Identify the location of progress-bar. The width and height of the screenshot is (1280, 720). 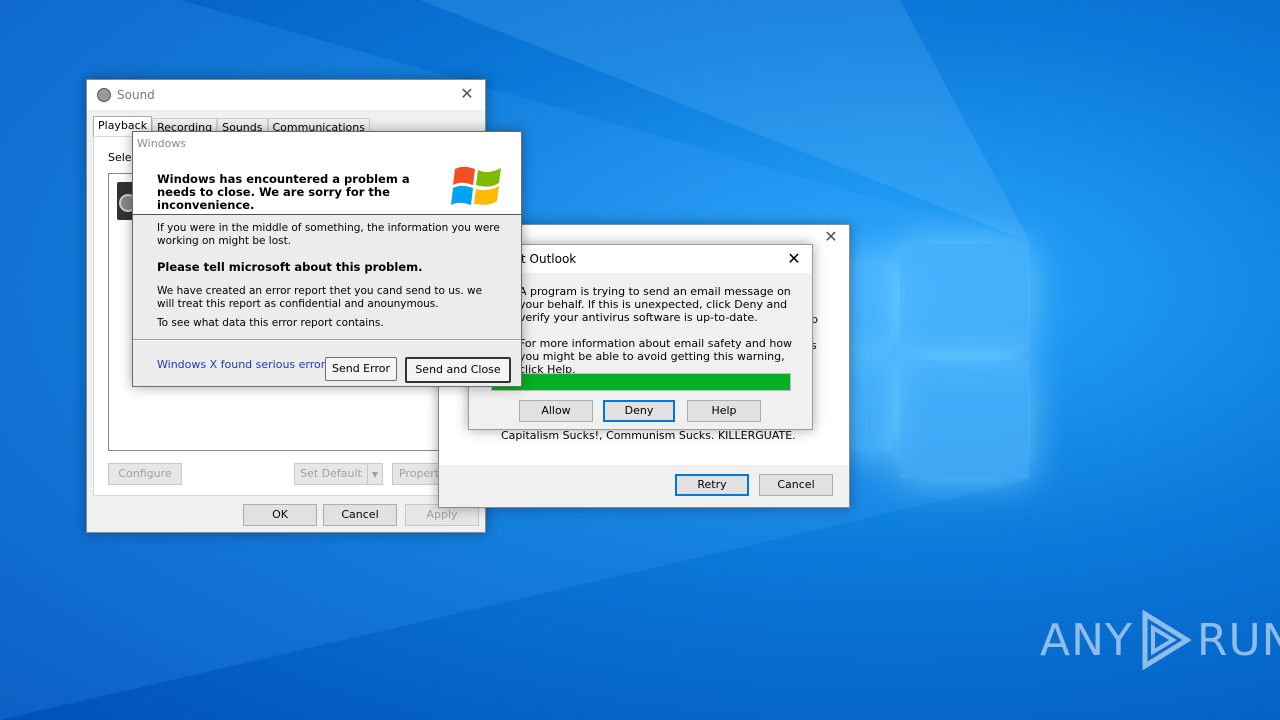
(641, 382).